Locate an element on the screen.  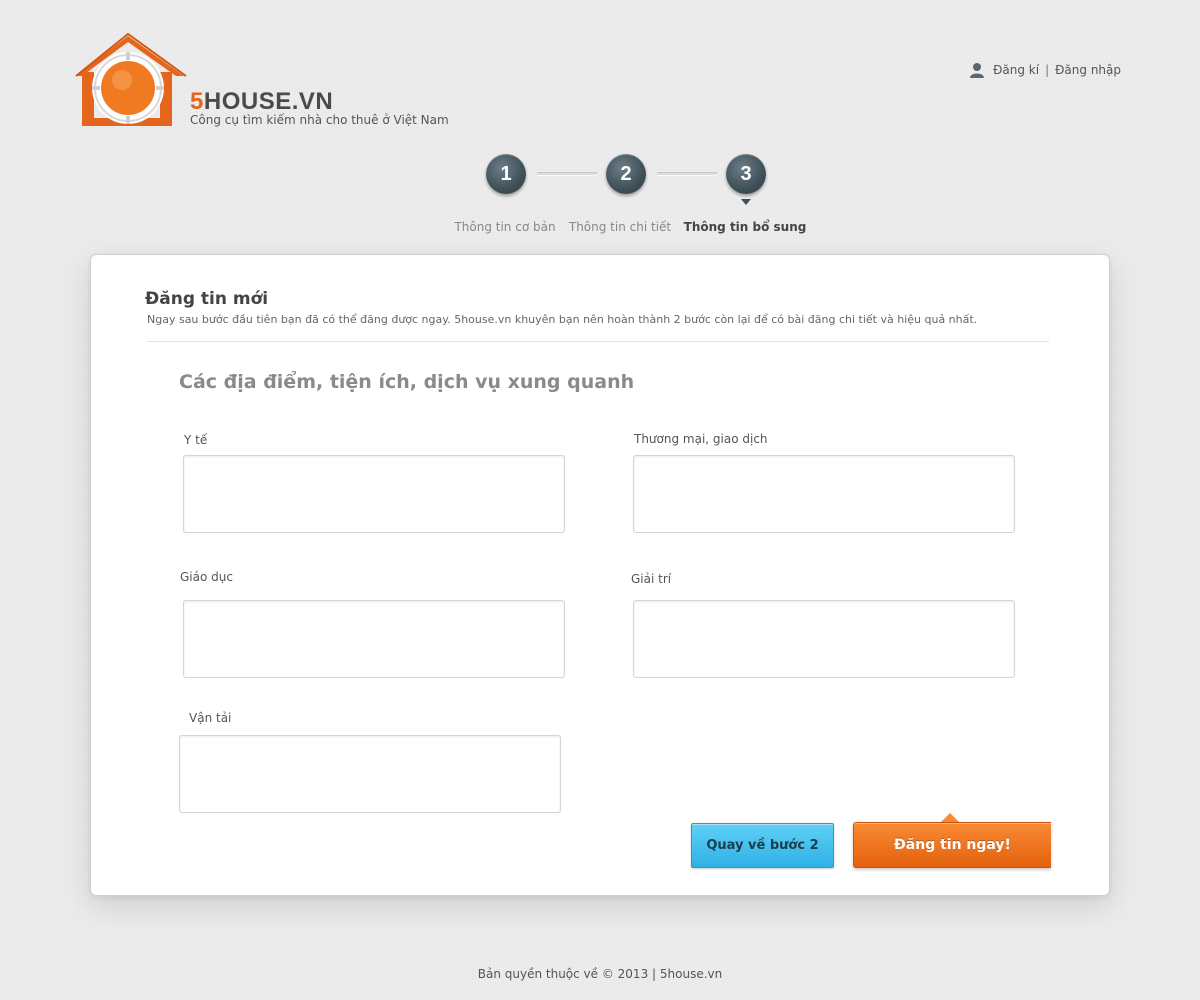
step-3-circle: 3 is located at coordinates (746, 174).